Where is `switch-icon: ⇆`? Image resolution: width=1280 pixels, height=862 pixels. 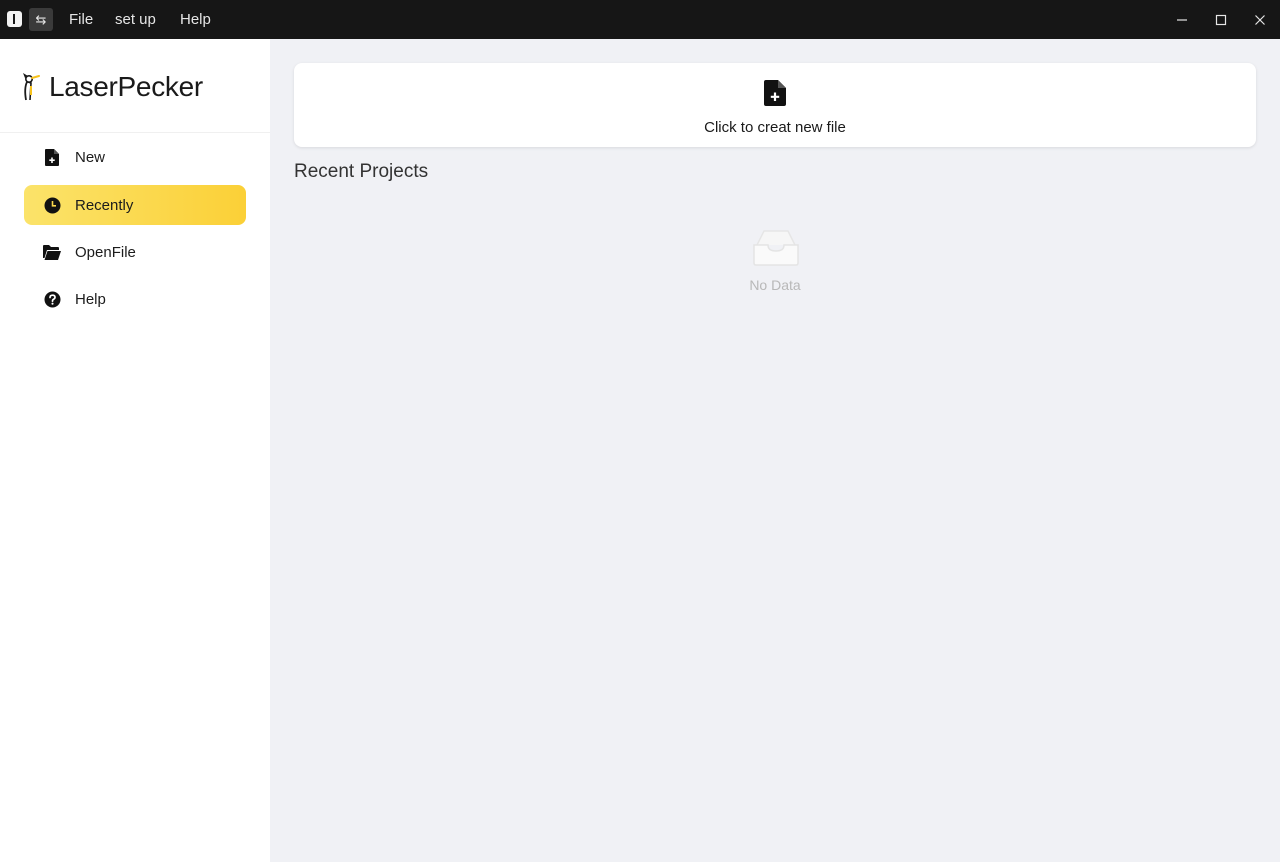 switch-icon: ⇆ is located at coordinates (41, 19).